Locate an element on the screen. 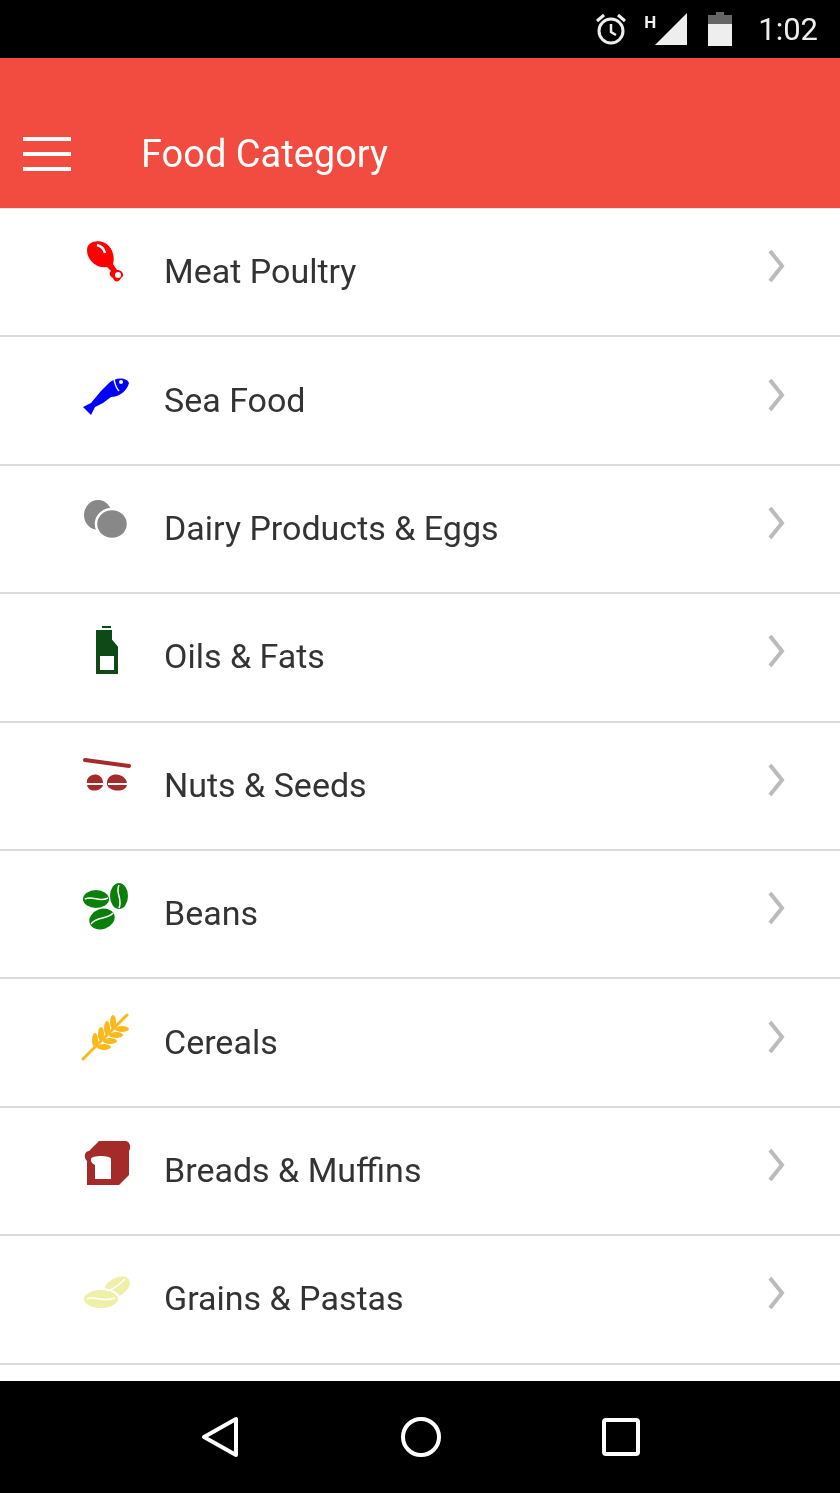  menu-button is located at coordinates (47, 154).